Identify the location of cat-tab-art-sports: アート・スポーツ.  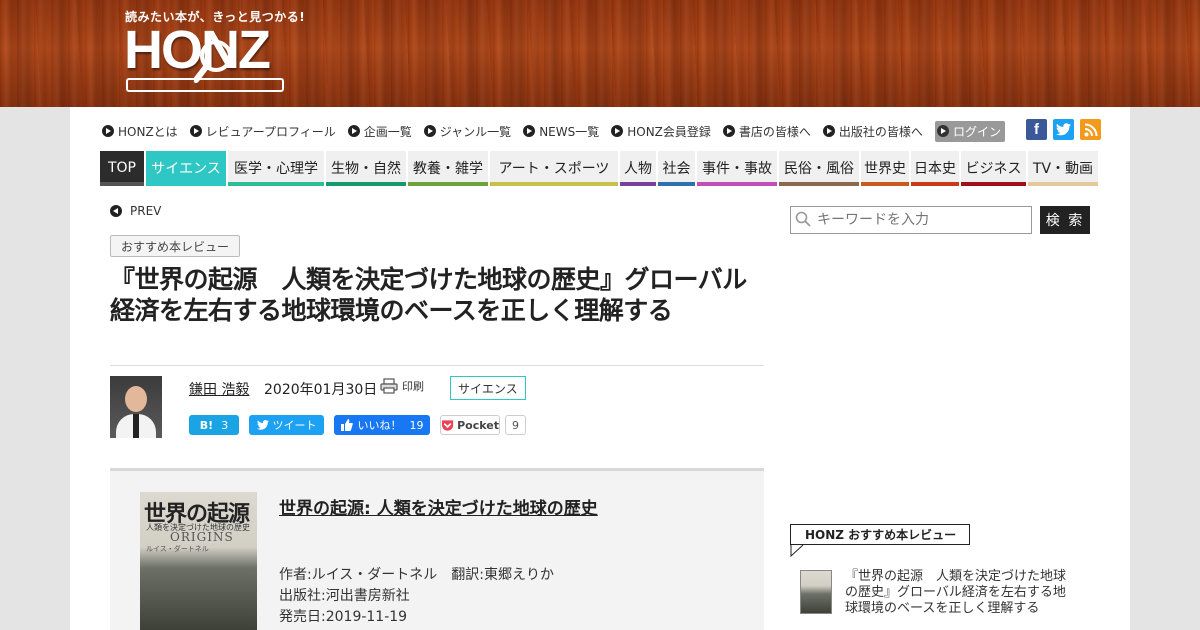
(554, 168).